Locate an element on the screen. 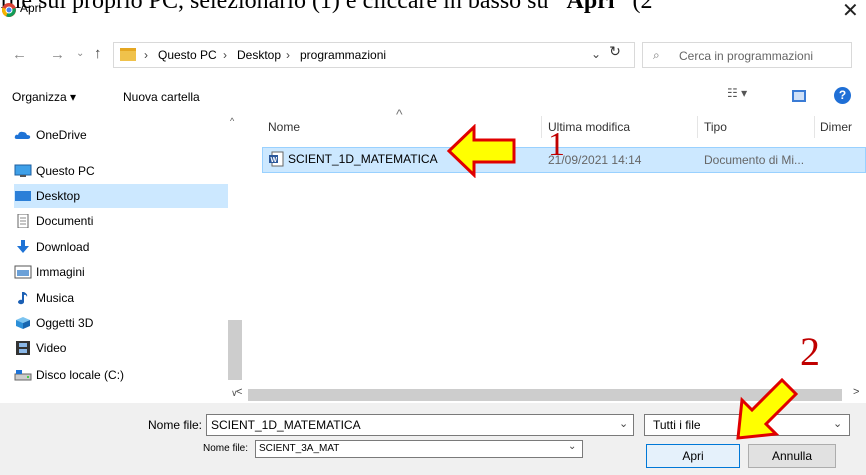 The height and width of the screenshot is (475, 866). small-filename-input: SCIENT_3A_MAT ⌄ is located at coordinates (419, 449).